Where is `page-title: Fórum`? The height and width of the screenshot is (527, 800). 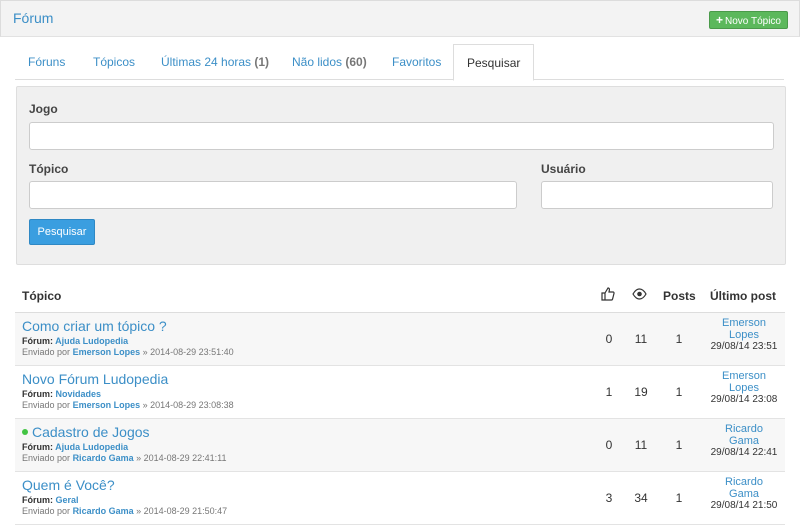 page-title: Fórum is located at coordinates (33, 18).